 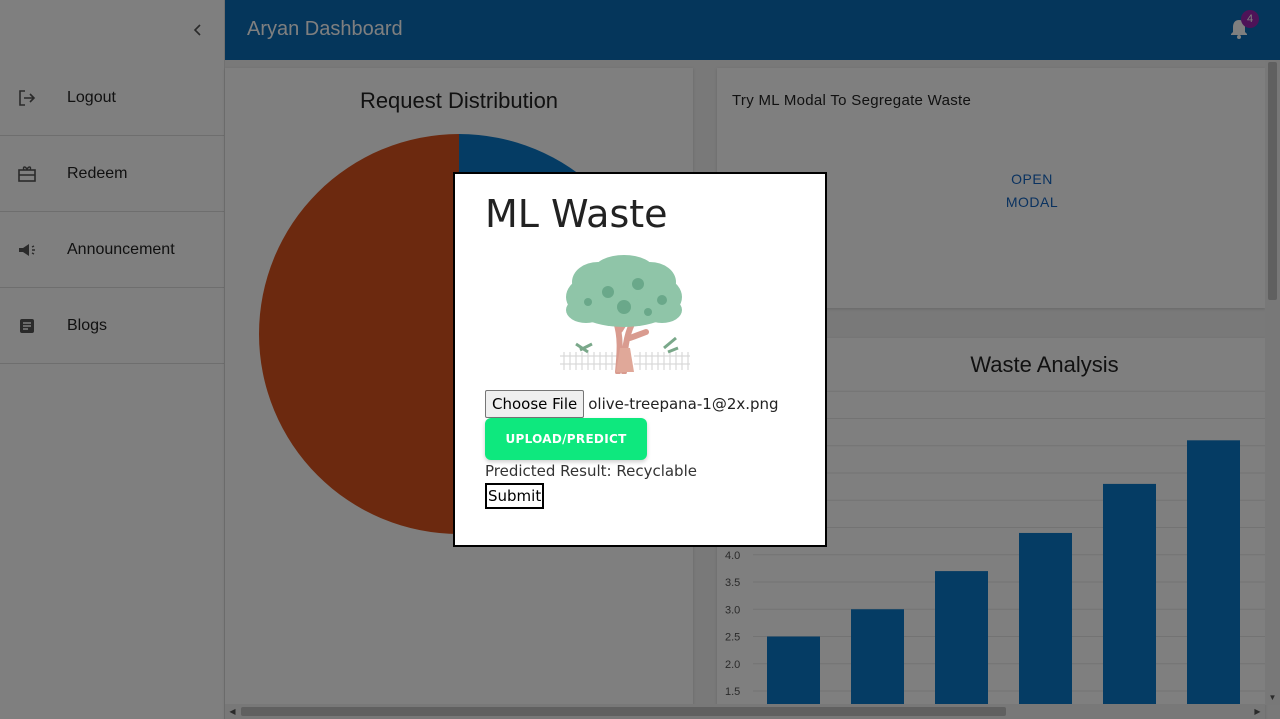 I want to click on file-input: Choose File olive-treepana-1@2x.png, so click(x=632, y=404).